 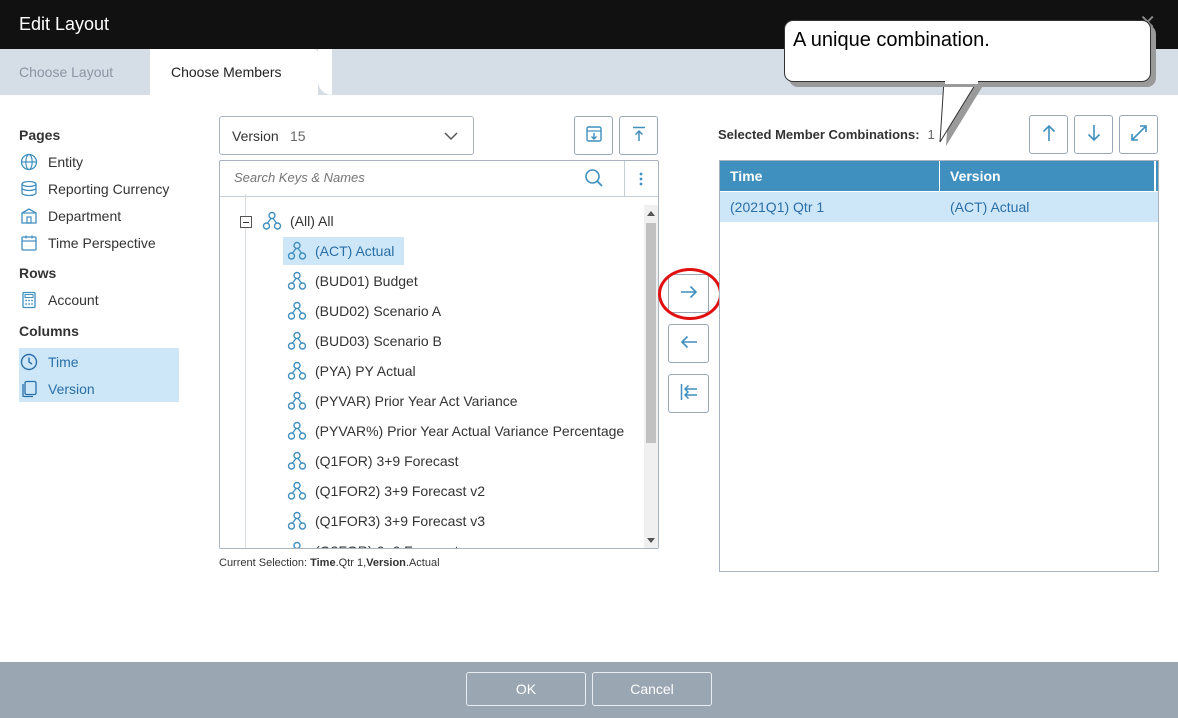 I want to click on arrow-left-all-icon, so click(x=689, y=393).